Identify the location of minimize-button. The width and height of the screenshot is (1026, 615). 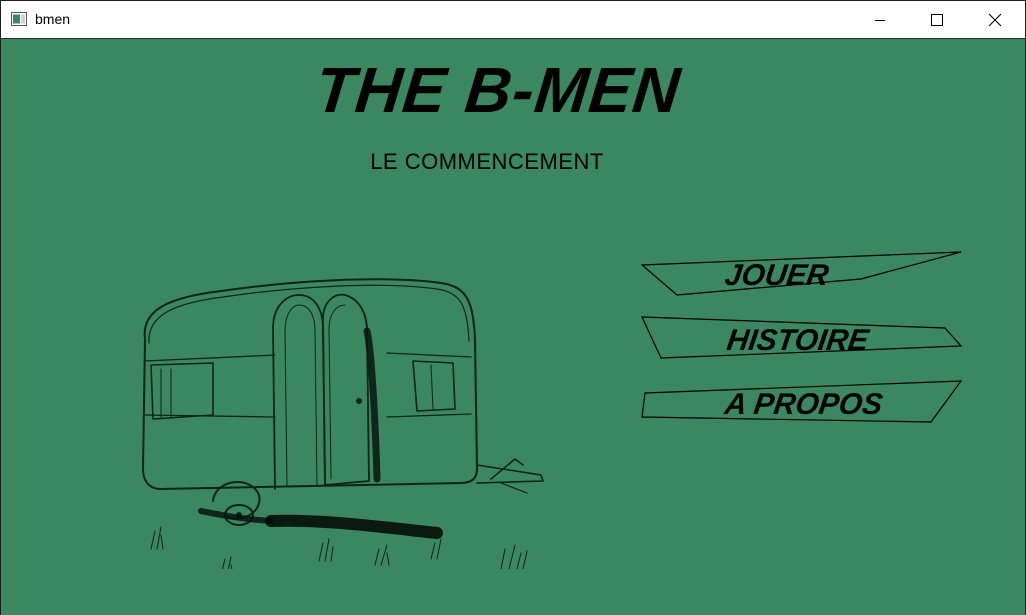
(880, 19).